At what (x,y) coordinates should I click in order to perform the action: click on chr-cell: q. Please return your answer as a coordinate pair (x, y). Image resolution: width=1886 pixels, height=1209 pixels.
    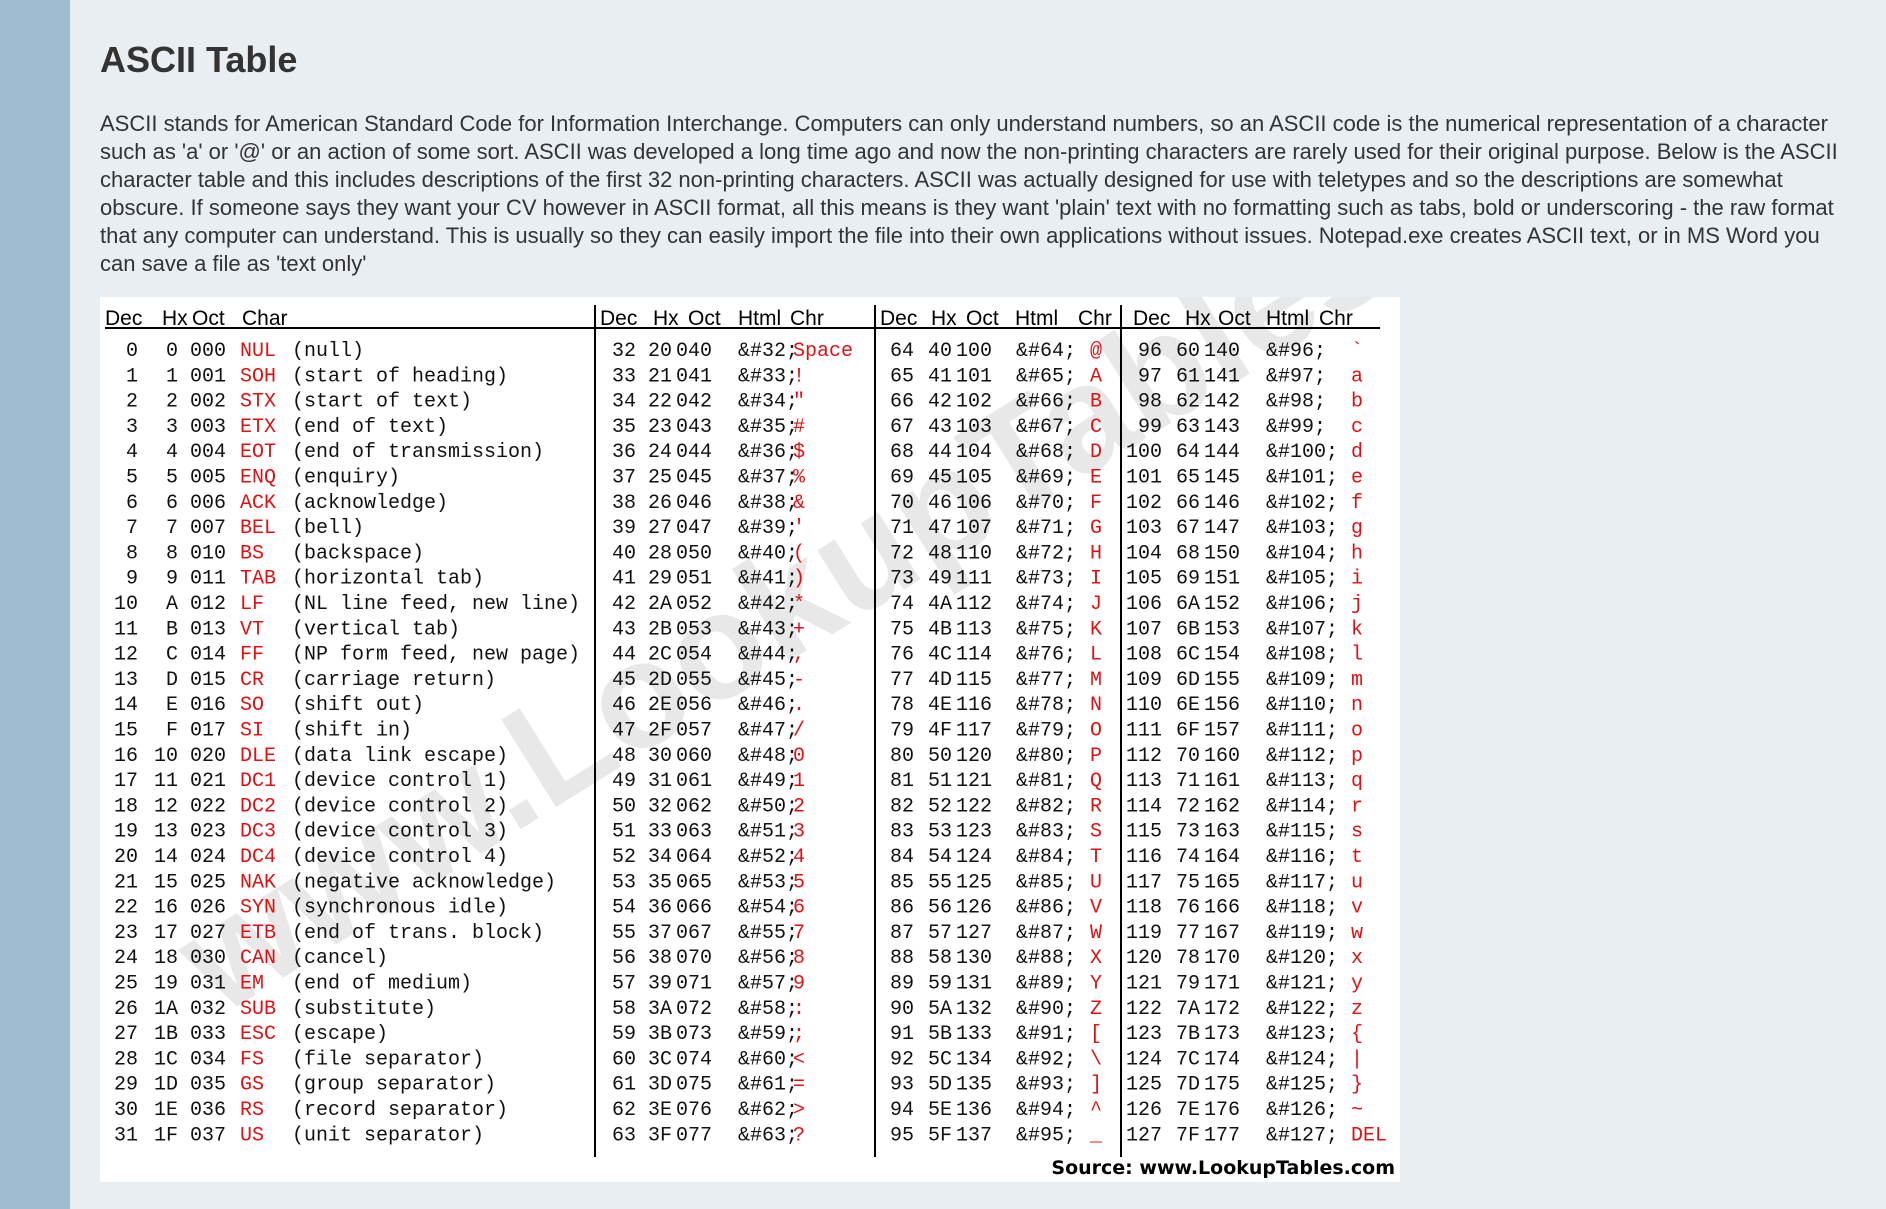
    Looking at the image, I should click on (1357, 781).